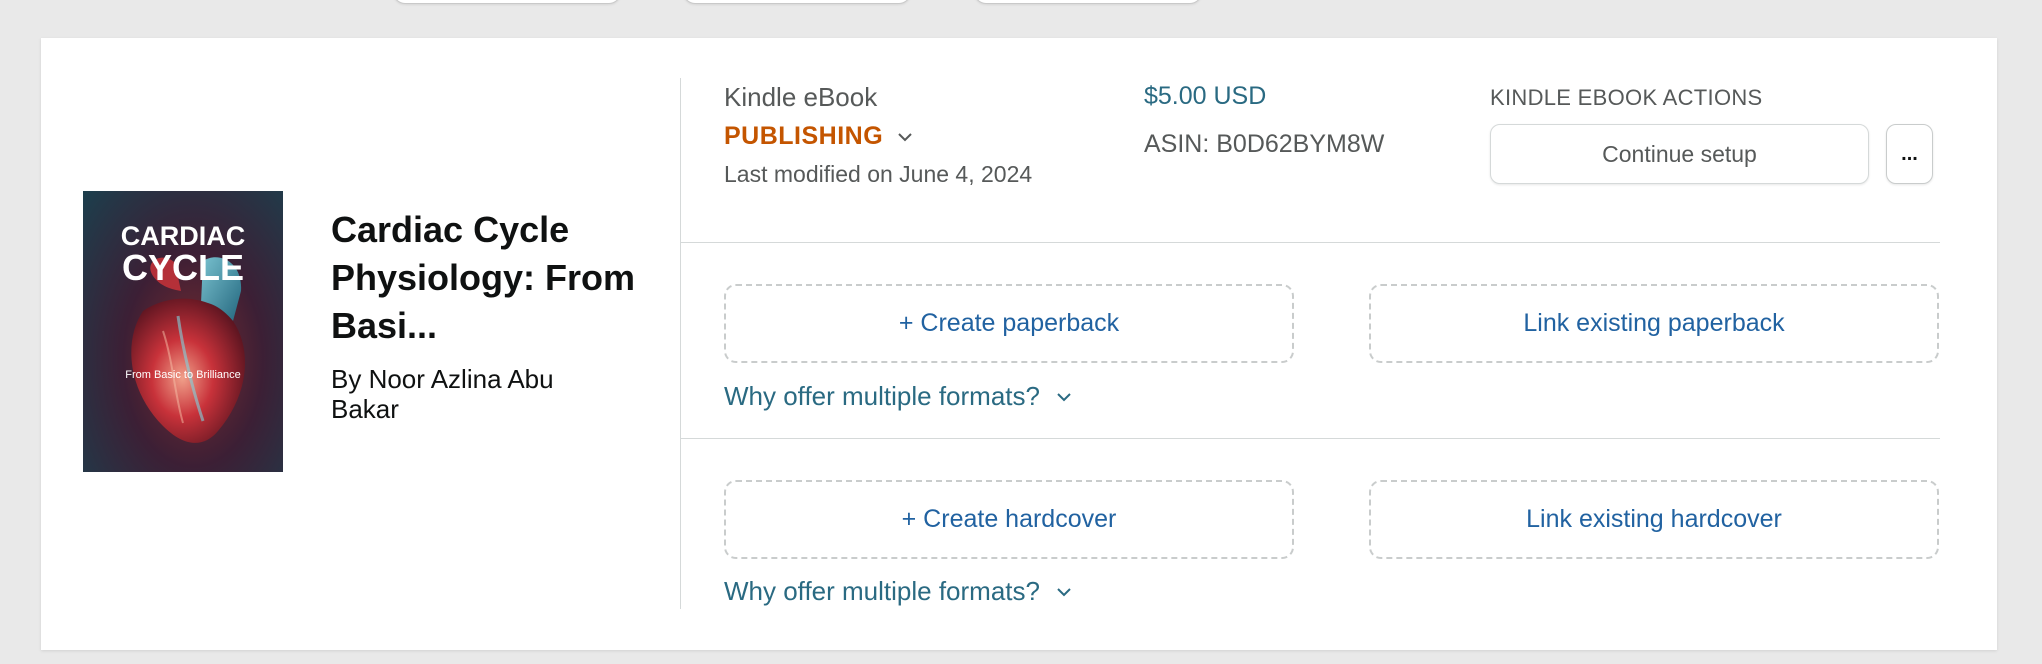  I want to click on status-dropdown: PUBLISHING, so click(818, 136).